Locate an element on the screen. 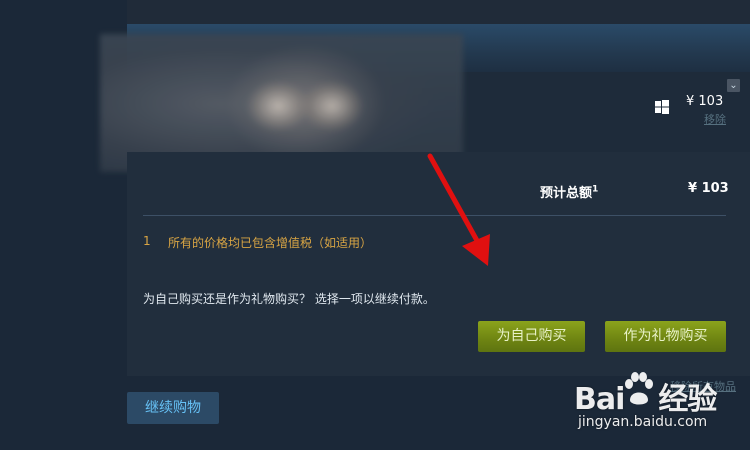 The width and height of the screenshot is (750, 450). watermark-url: jingyan.baidu.com is located at coordinates (643, 422).